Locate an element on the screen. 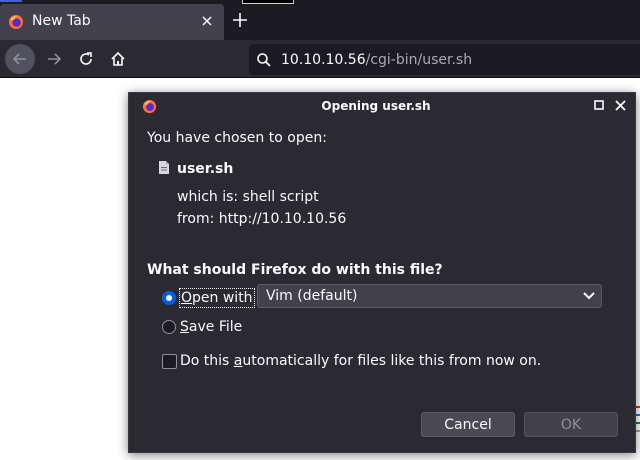 The height and width of the screenshot is (460, 640). navigation-toolbar: 10.10.10.56/cgi-bin/user.sh is located at coordinates (320, 59).